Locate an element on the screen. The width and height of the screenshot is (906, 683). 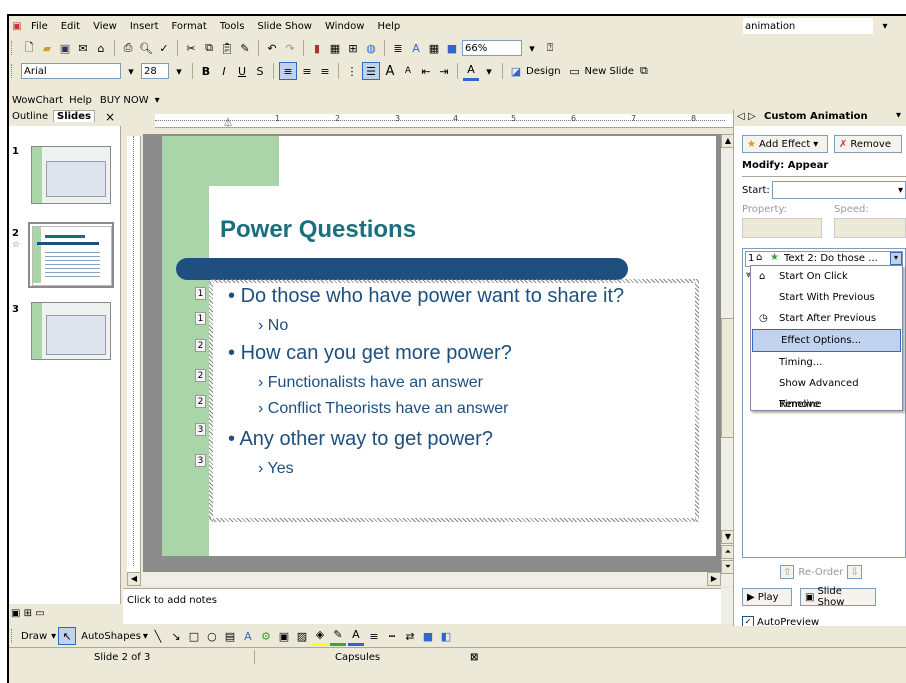
line-icon: ╲ is located at coordinates (158, 636).